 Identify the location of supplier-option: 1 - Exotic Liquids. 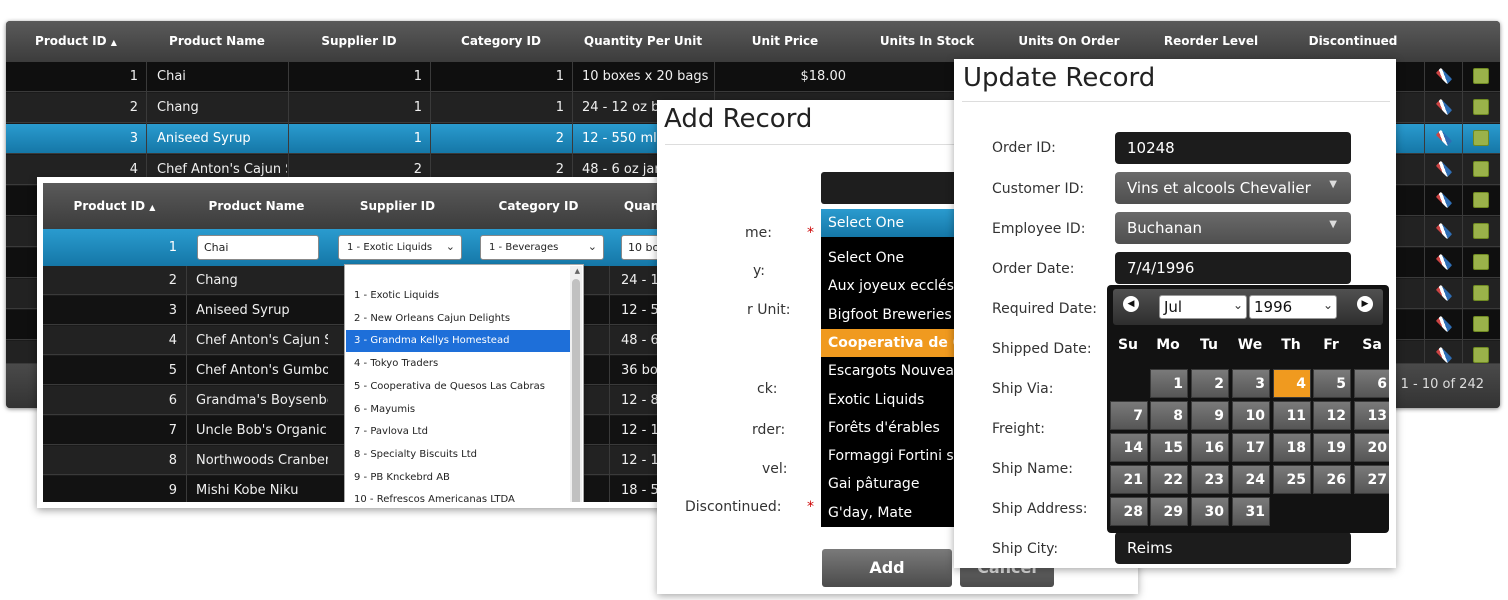
(458, 296).